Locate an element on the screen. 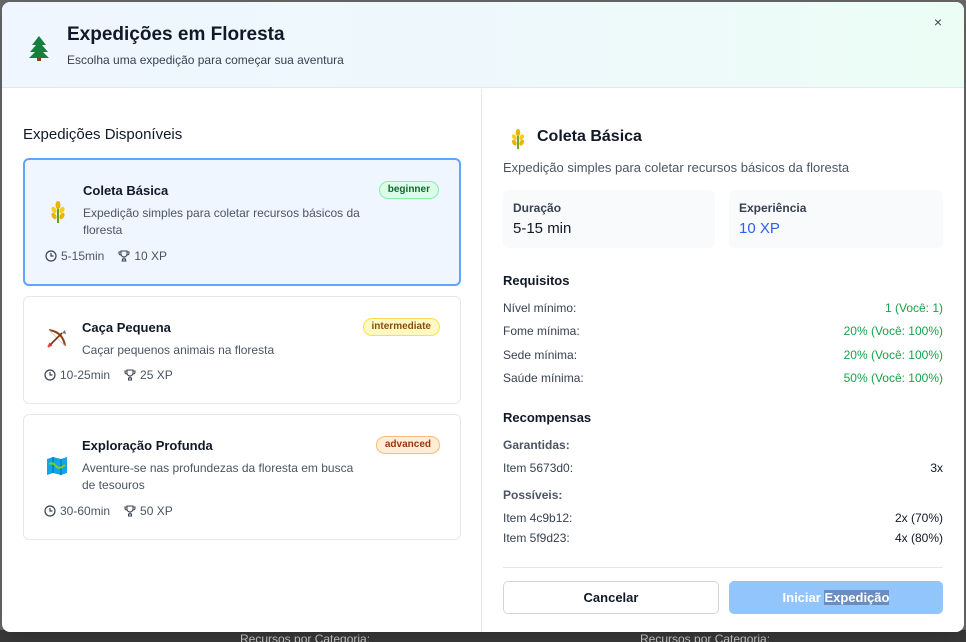 The height and width of the screenshot is (642, 966). reward-row: Item 4c9b12: 2x (70%) is located at coordinates (723, 519).